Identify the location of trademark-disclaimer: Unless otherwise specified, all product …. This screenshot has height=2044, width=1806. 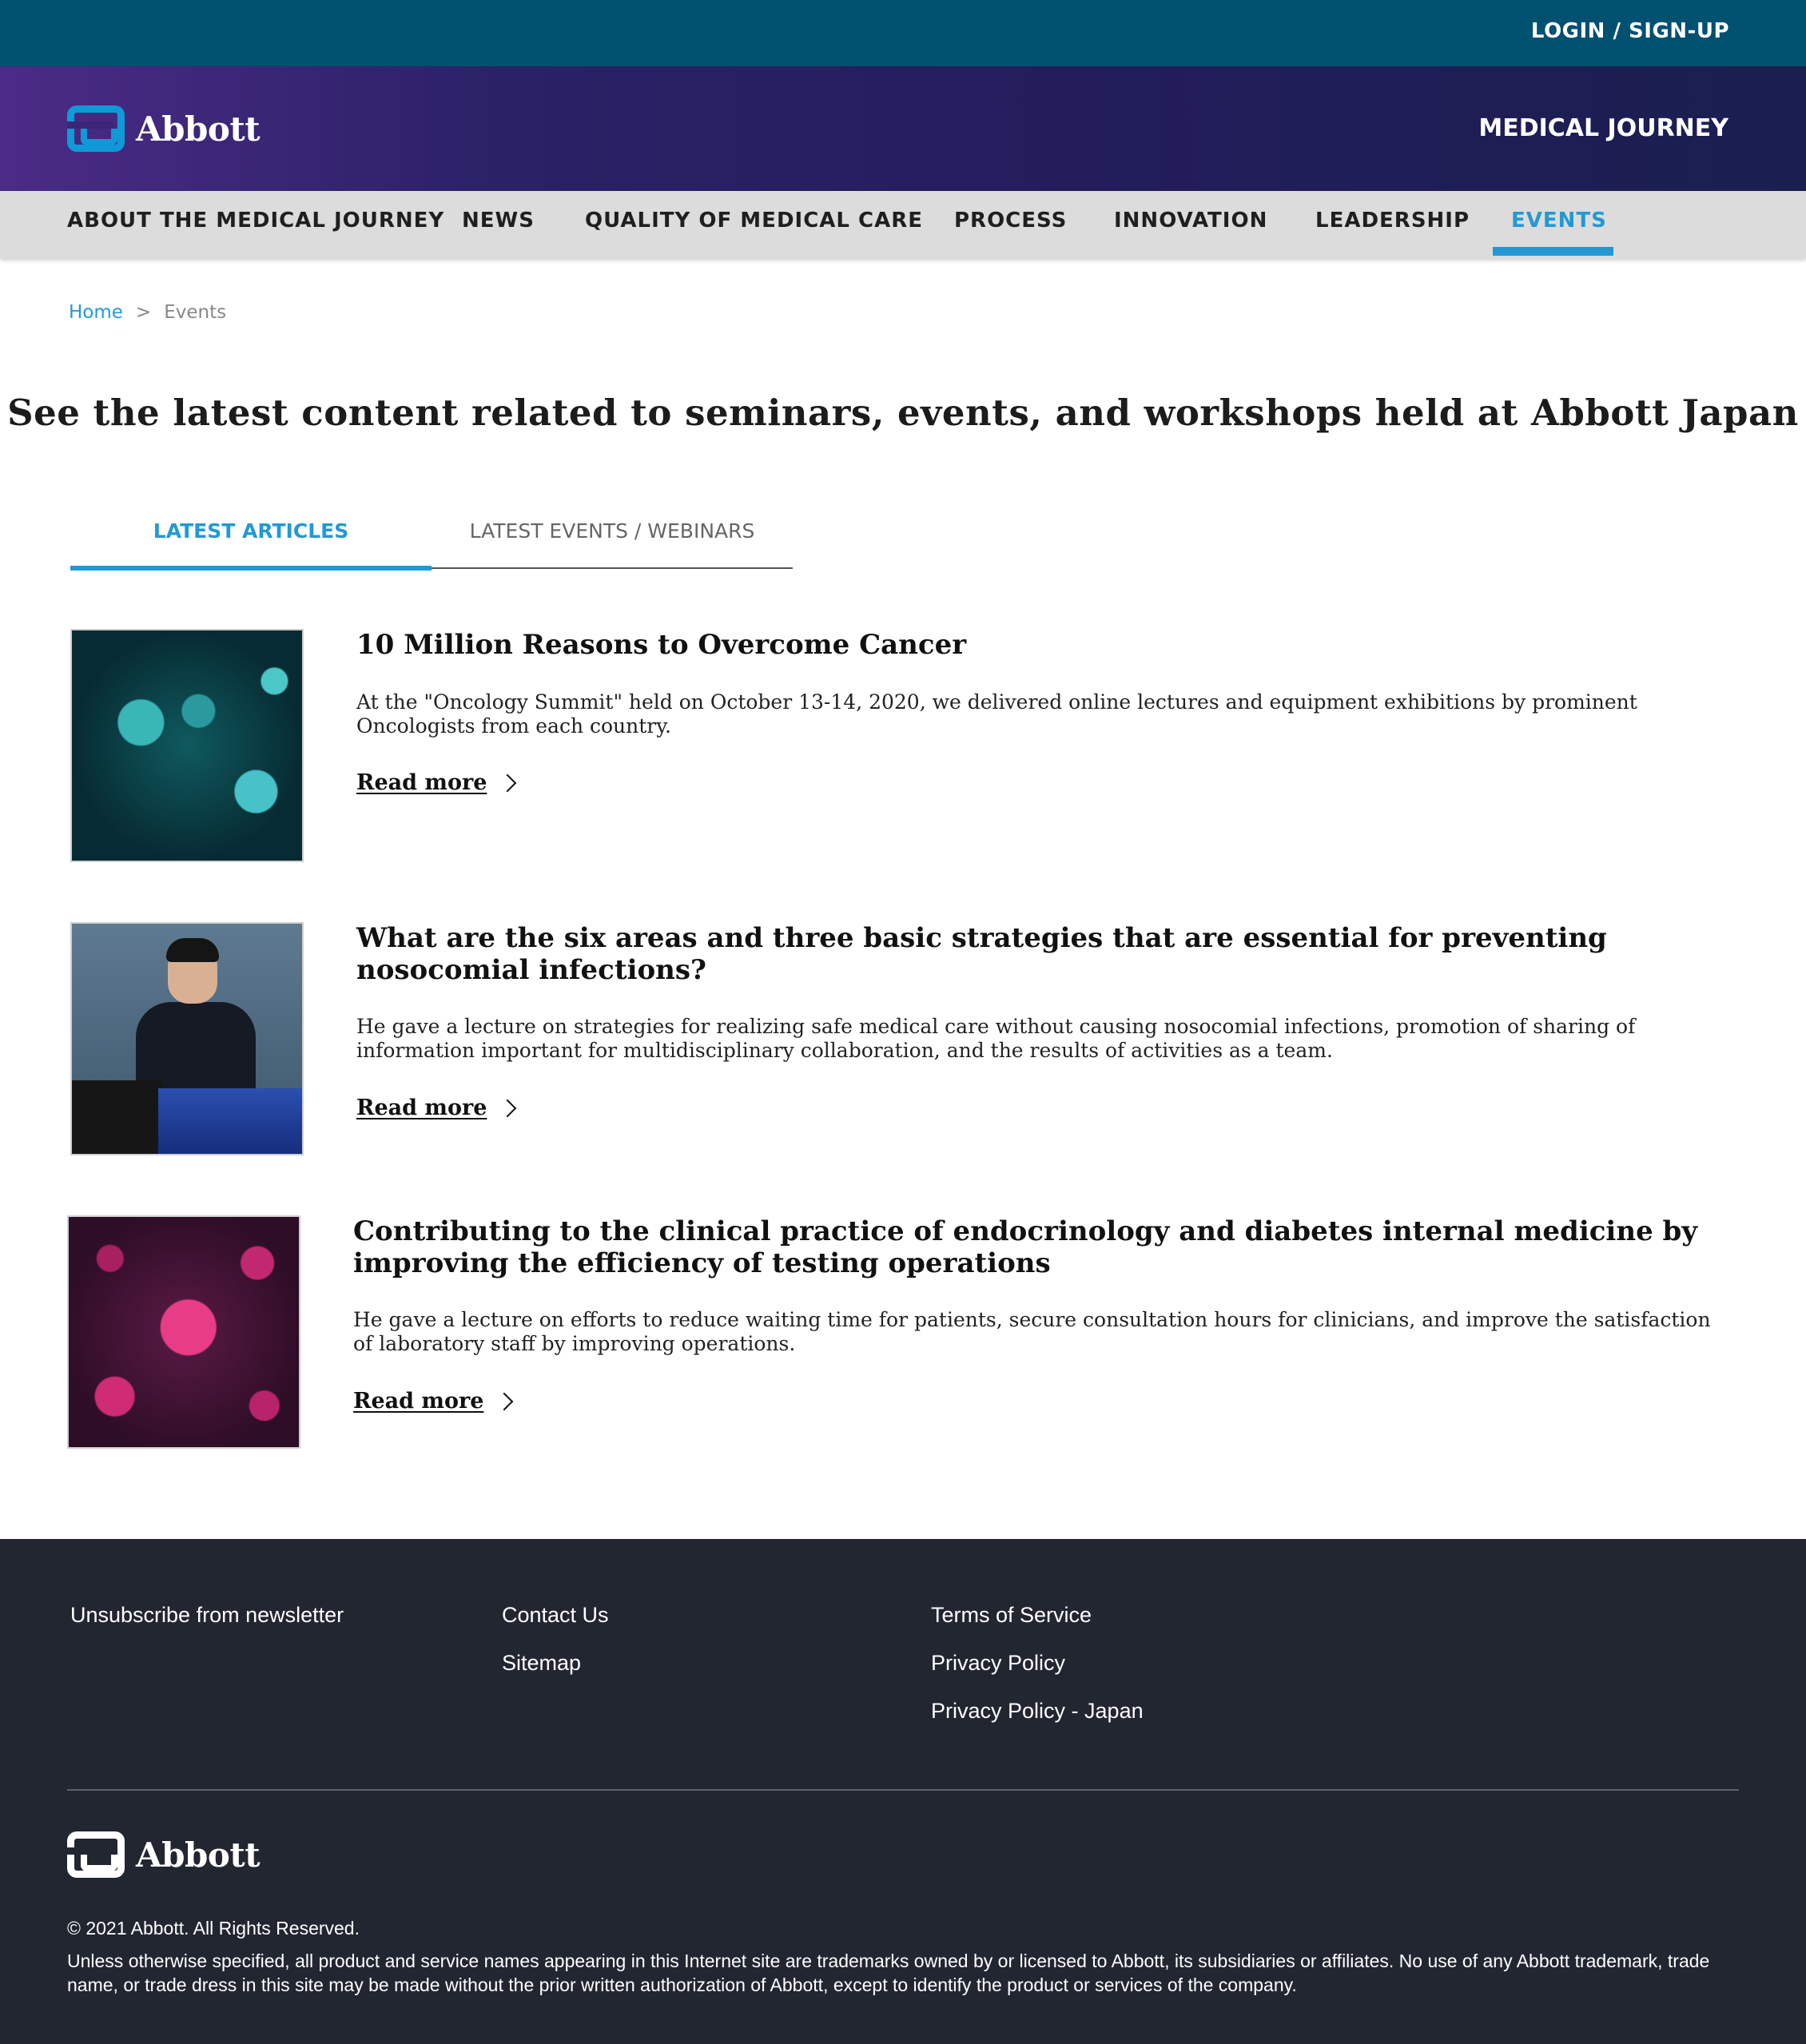
(888, 1973).